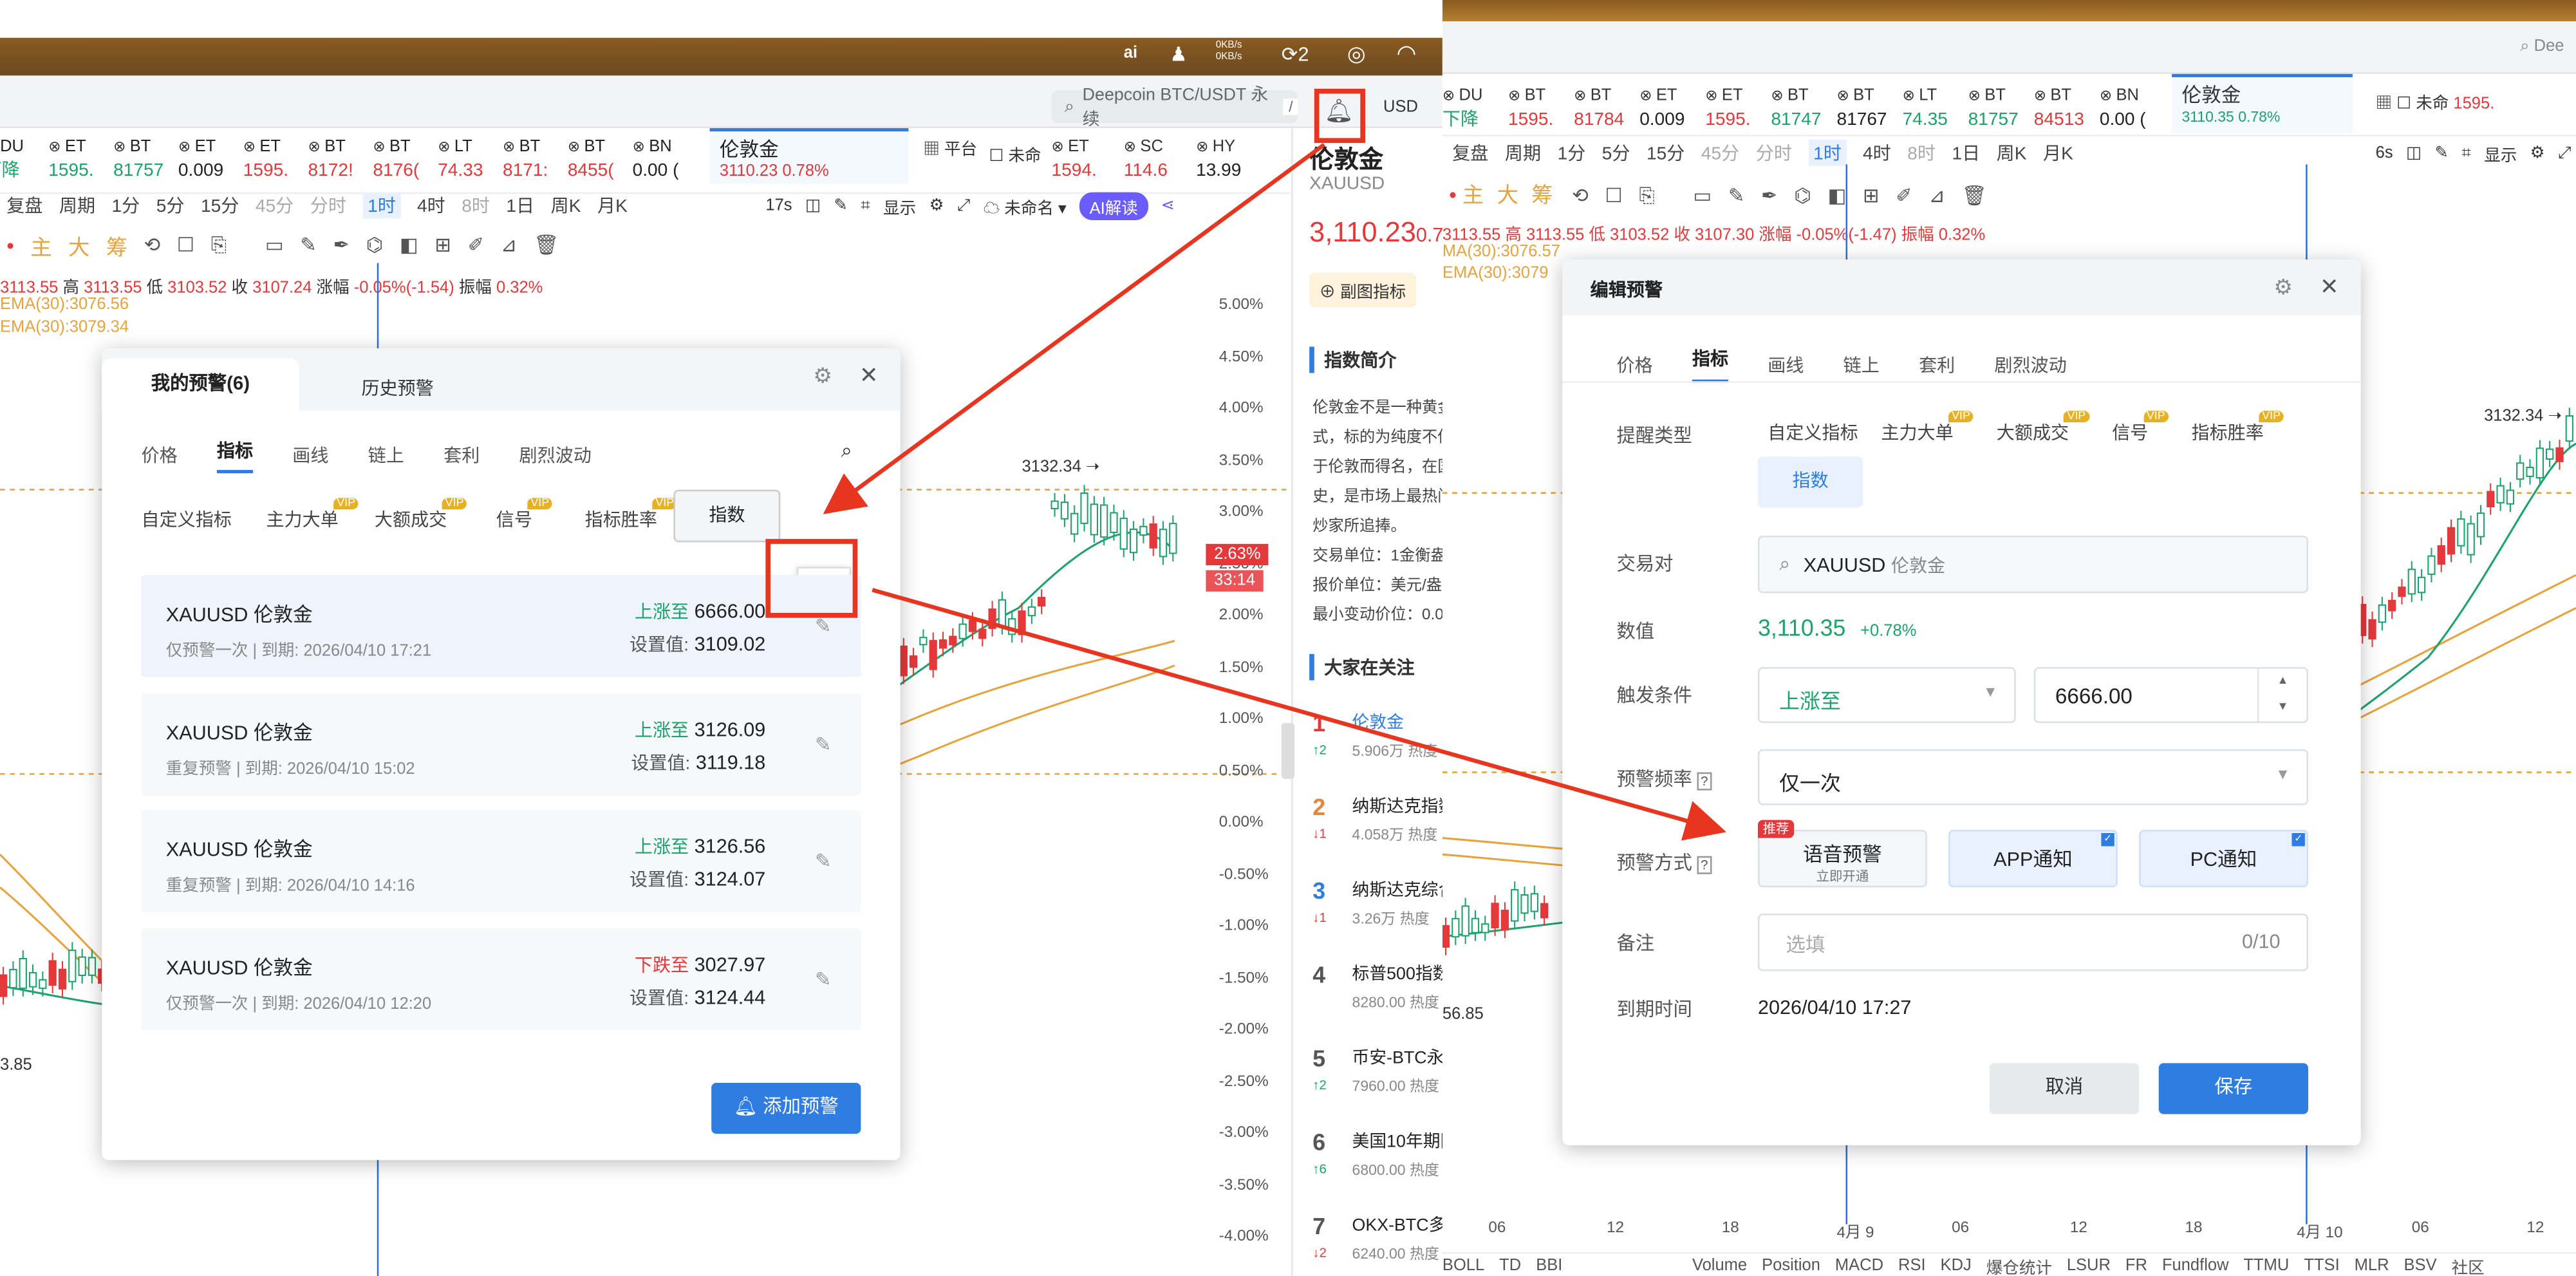 The width and height of the screenshot is (2576, 1276). I want to click on wifi-icon: ◠, so click(1406, 53).